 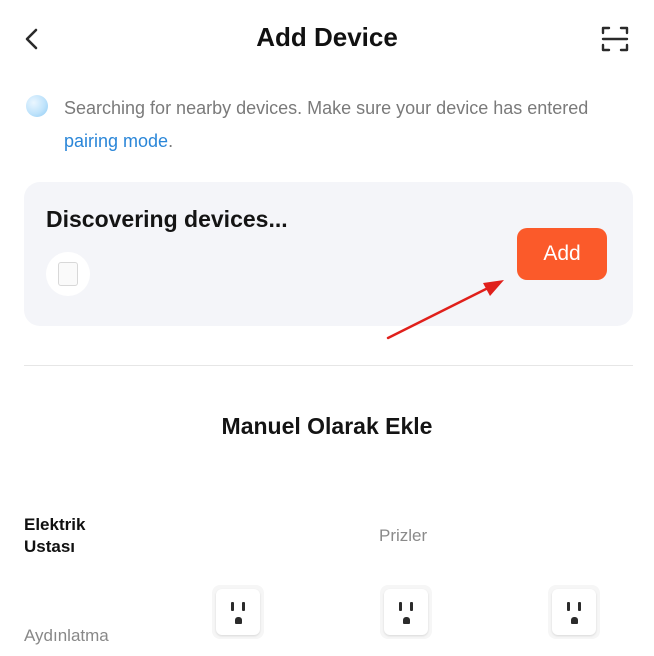 I want to click on scan-icon, so click(x=615, y=39).